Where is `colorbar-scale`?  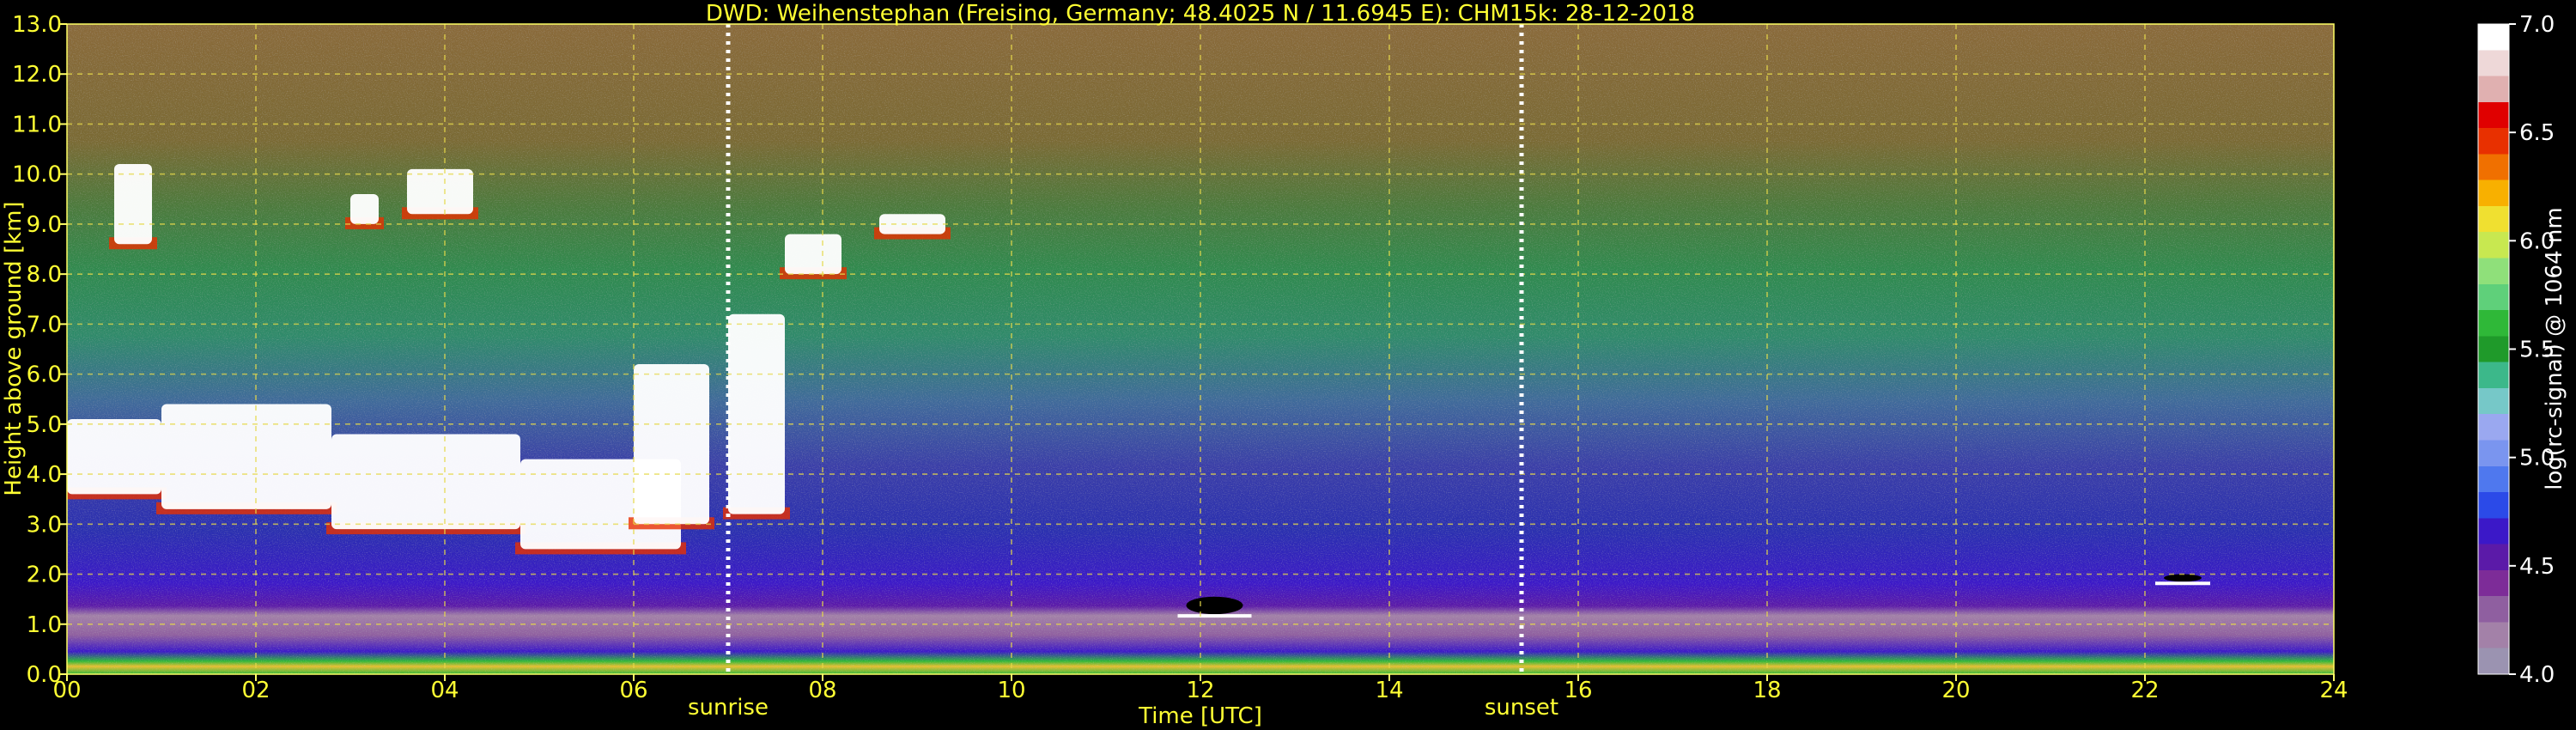
colorbar-scale is located at coordinates (2493, 349).